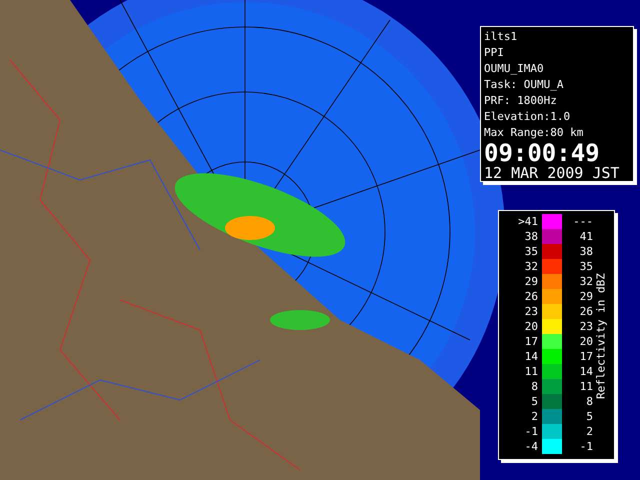 The width and height of the screenshot is (640, 480). I want to click on info-text: Elevation:1.0, so click(528, 117).